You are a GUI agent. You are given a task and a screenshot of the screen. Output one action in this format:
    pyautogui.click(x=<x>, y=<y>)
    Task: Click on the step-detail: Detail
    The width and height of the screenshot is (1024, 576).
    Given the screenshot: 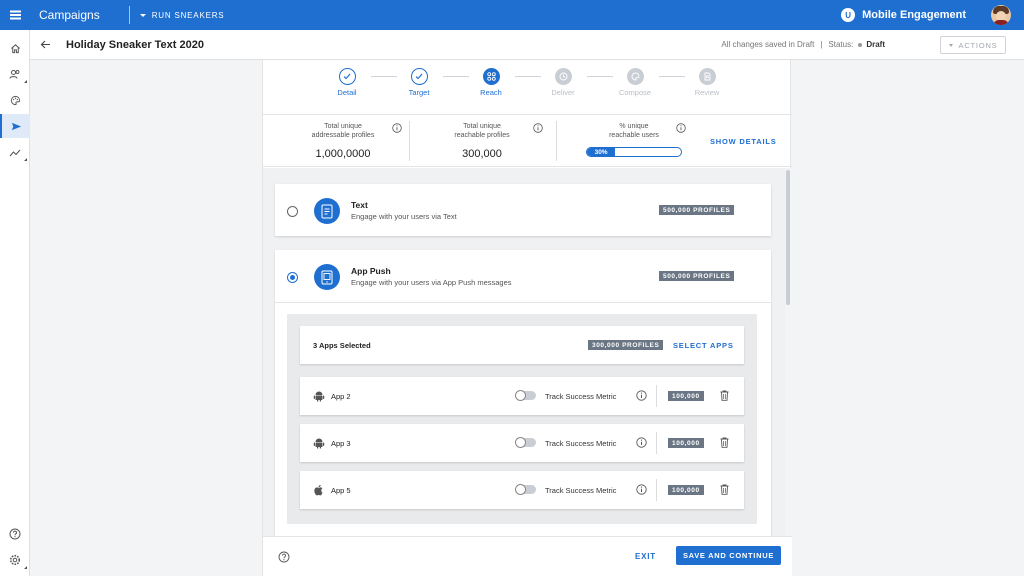 What is the action you would take?
    pyautogui.click(x=347, y=82)
    